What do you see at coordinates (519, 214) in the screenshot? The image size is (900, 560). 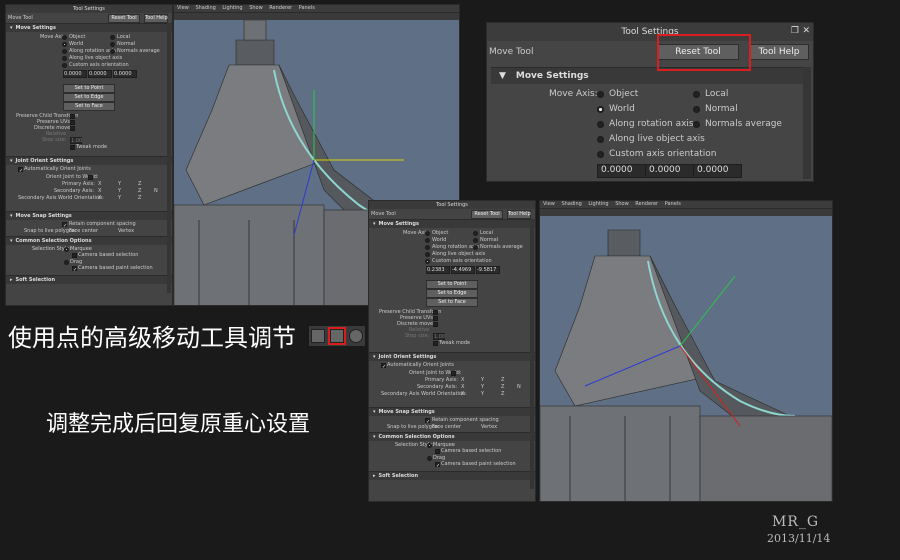 I see `tool-help-button-mid: Tool Help` at bounding box center [519, 214].